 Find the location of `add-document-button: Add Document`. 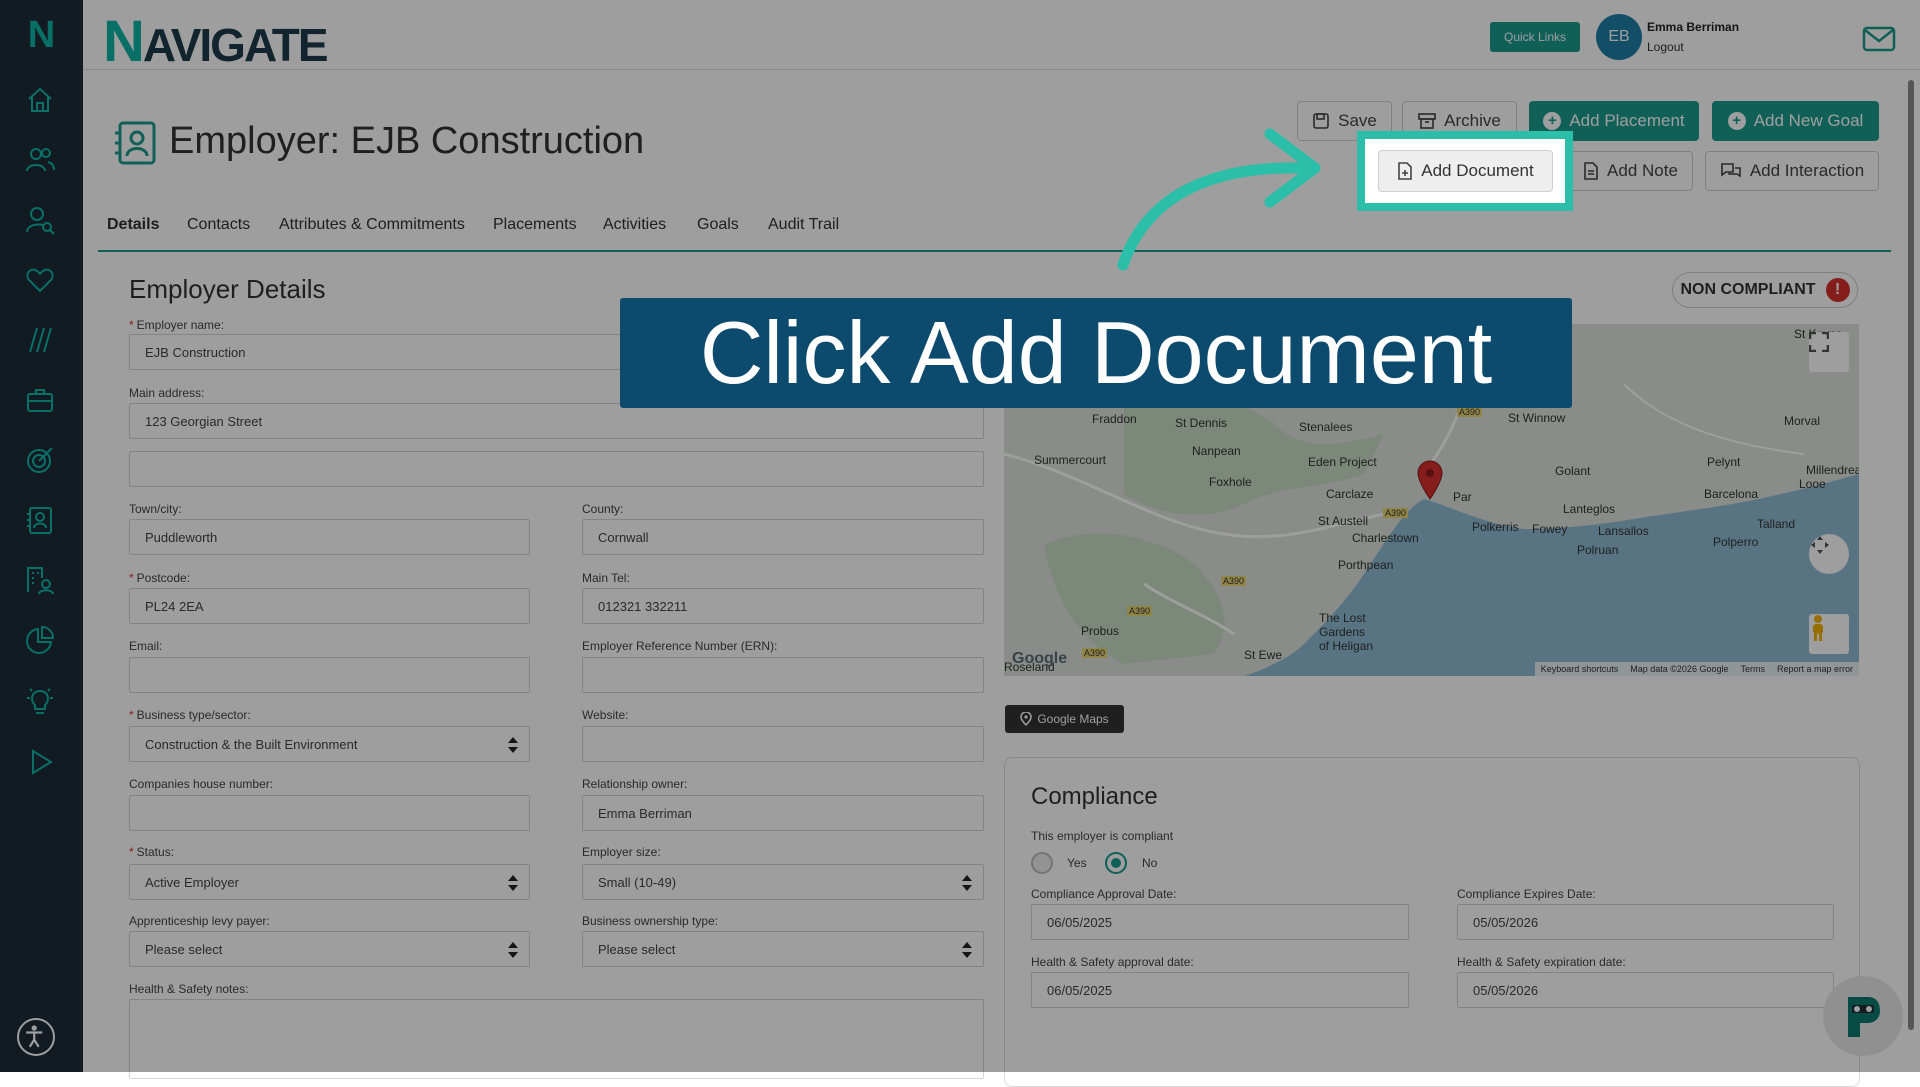

add-document-button: Add Document is located at coordinates (1465, 171).